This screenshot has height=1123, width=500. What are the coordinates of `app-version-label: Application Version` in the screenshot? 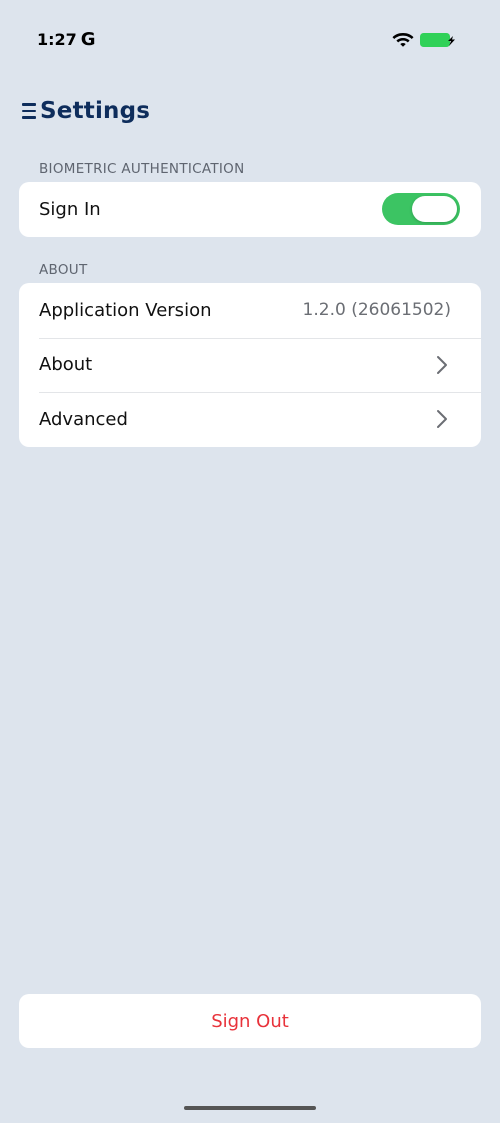 It's located at (125, 310).